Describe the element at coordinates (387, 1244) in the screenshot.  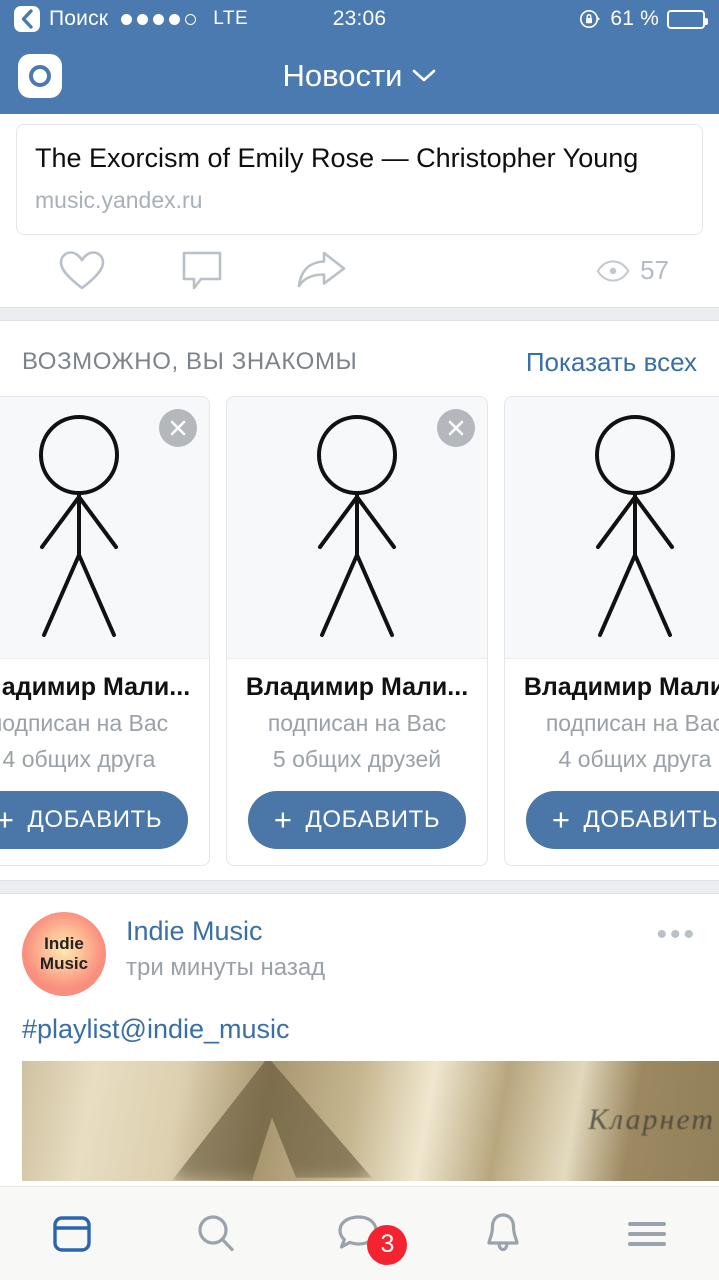
I see `messages-badge: 3` at that location.